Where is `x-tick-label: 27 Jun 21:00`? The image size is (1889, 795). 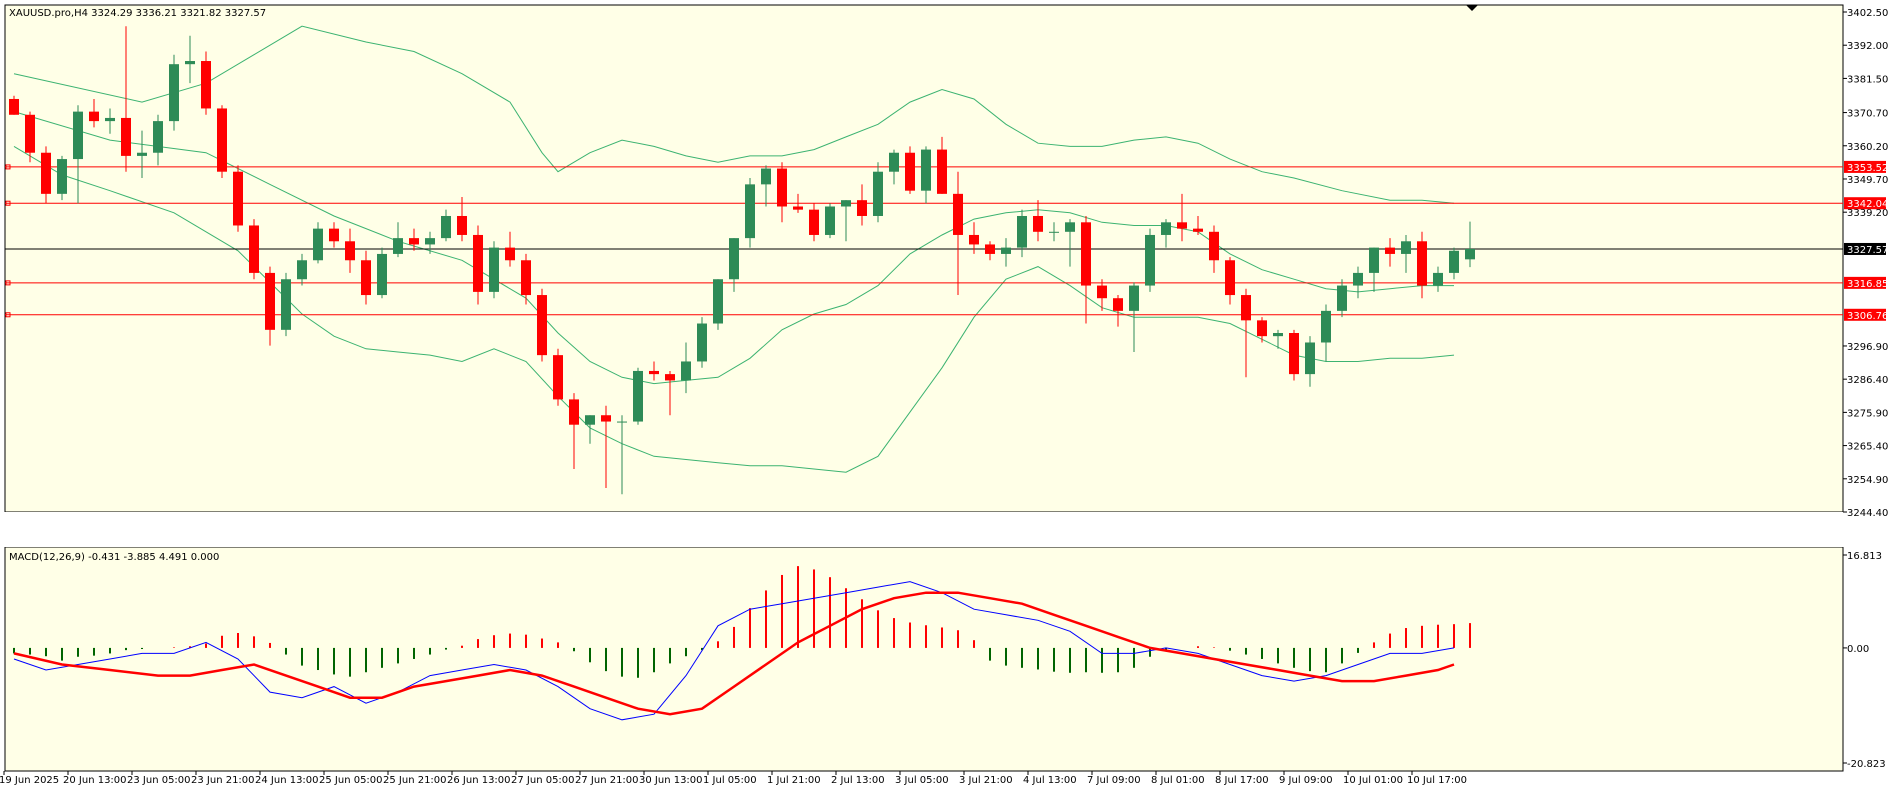 x-tick-label: 27 Jun 21:00 is located at coordinates (607, 780).